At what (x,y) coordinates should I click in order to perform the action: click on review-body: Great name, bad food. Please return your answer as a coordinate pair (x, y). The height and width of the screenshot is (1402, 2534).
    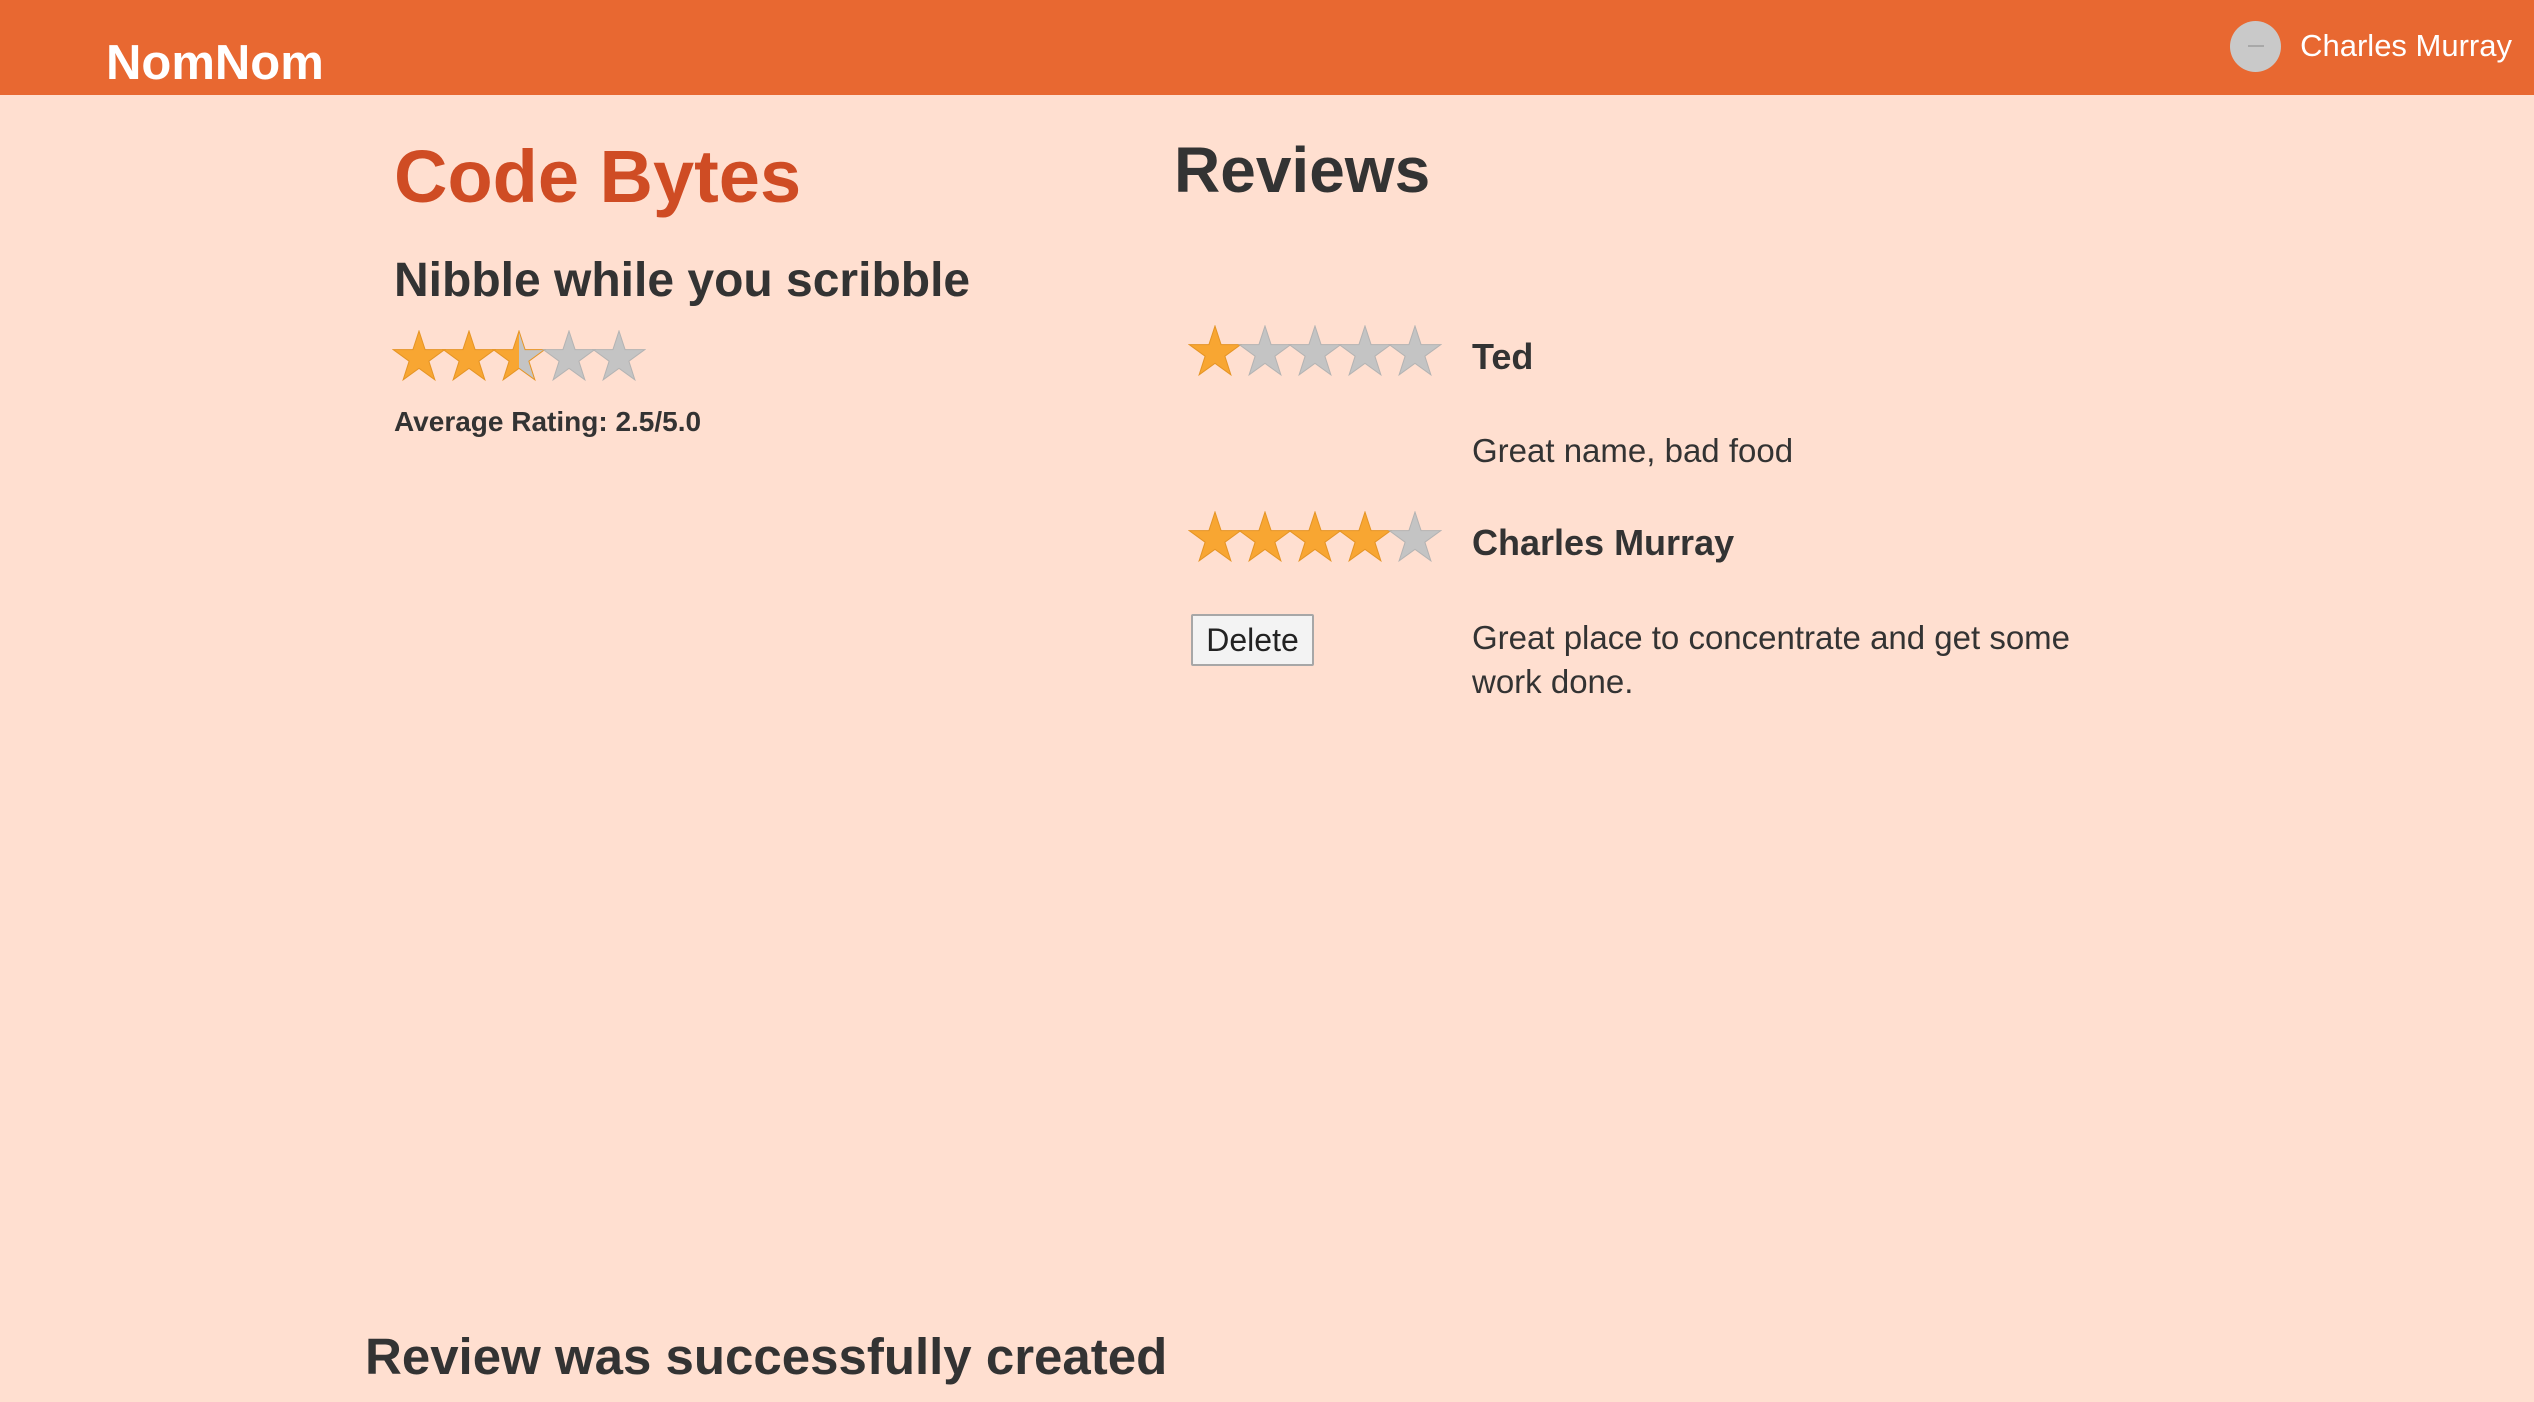
    Looking at the image, I should click on (1633, 450).